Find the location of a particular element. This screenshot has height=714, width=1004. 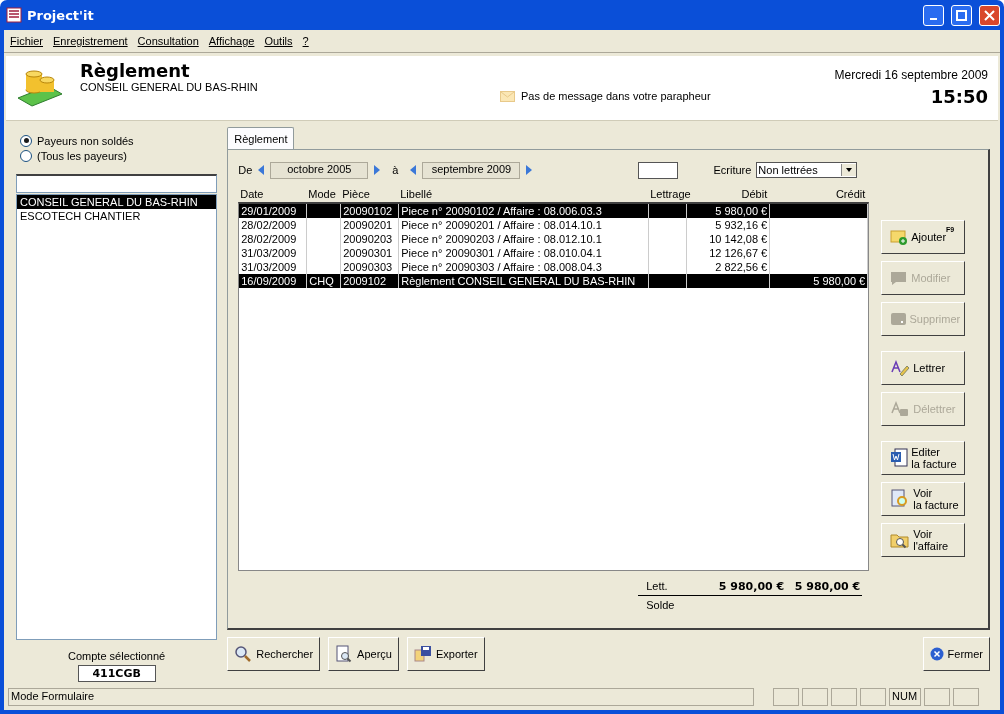

menu-item: Enregistrement is located at coordinates (90, 41).